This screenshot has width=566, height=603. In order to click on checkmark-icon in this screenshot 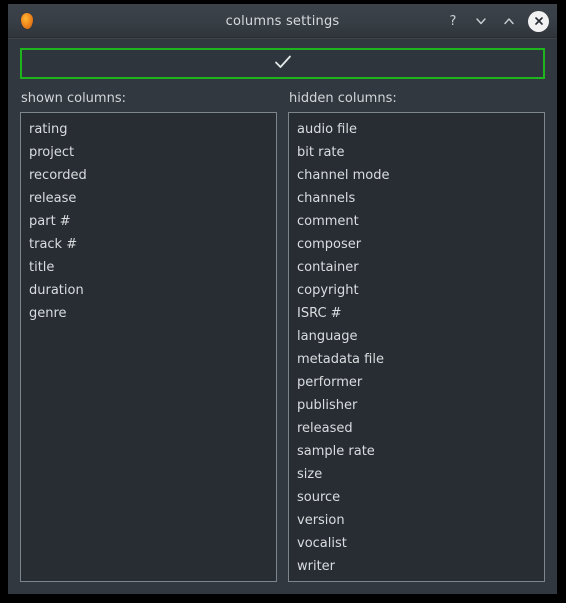, I will do `click(283, 64)`.